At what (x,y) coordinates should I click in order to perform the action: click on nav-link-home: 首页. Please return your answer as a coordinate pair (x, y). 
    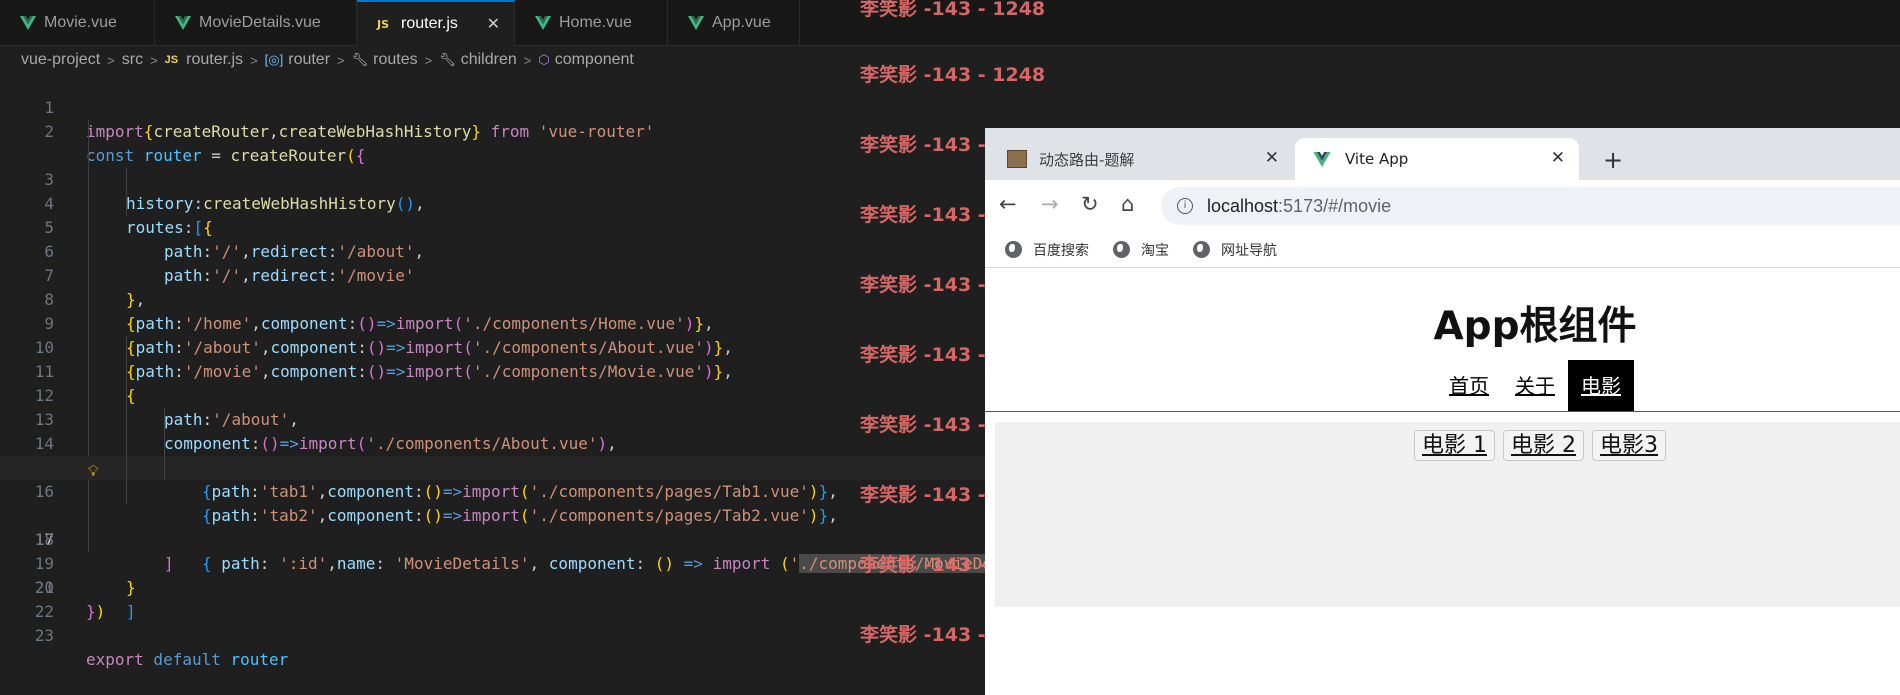
    Looking at the image, I should click on (1469, 386).